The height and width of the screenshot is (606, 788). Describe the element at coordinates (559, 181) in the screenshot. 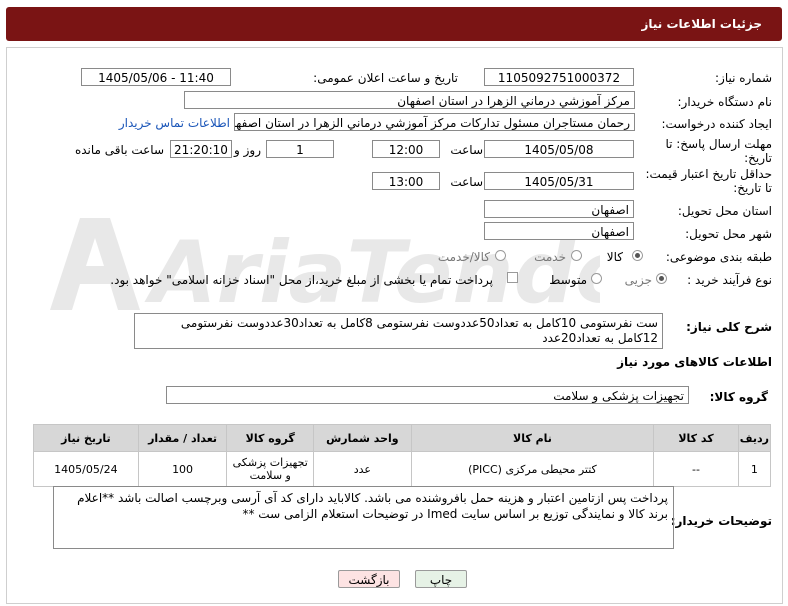

I see `price-date-field: 1405/05/31` at that location.